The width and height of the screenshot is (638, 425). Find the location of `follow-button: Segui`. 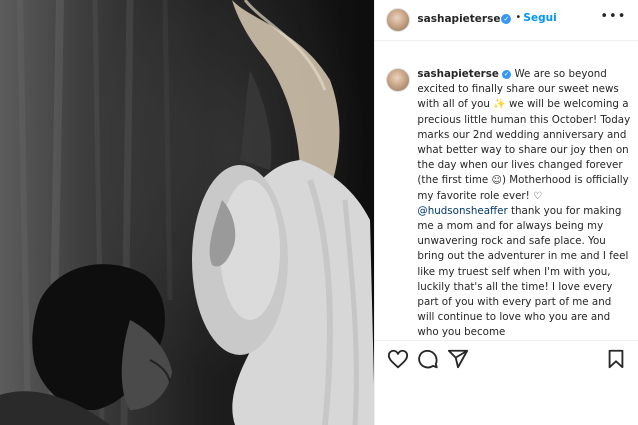

follow-button: Segui is located at coordinates (539, 18).